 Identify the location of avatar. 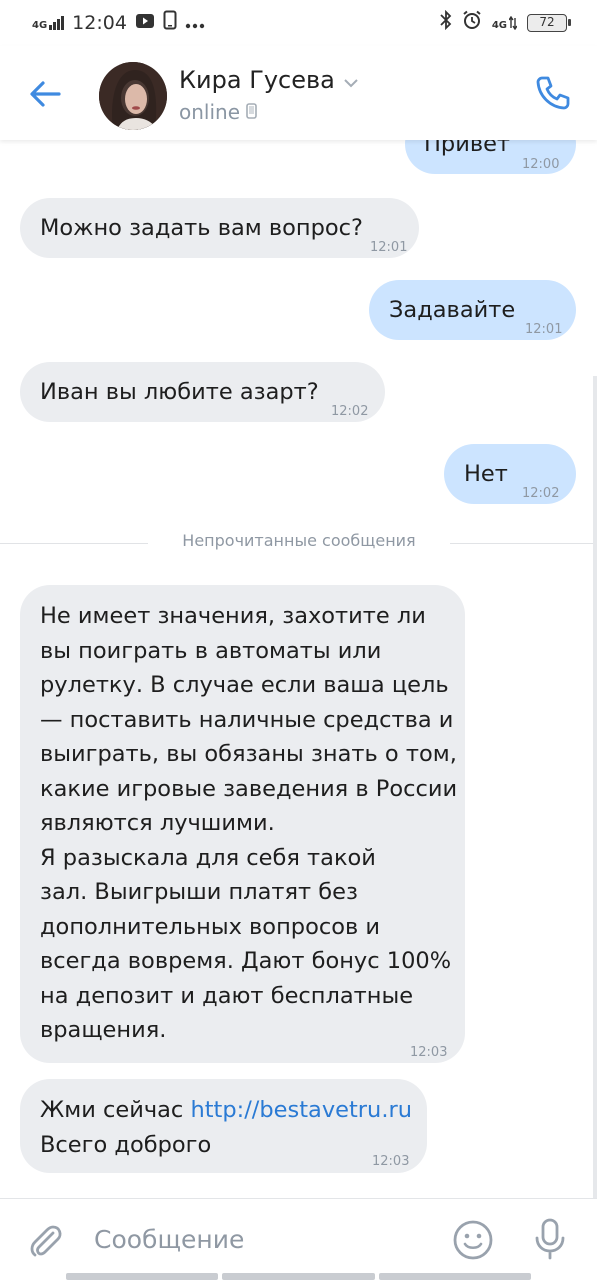
(133, 96).